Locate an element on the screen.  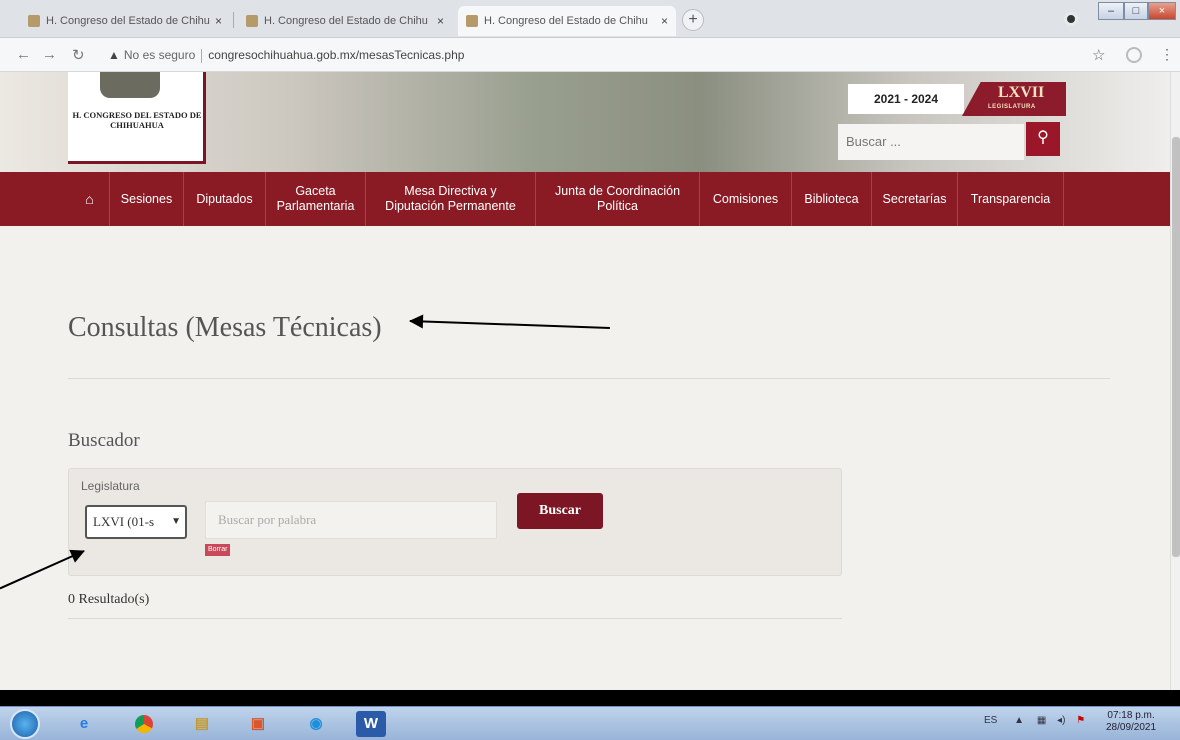
nav-comisiones: Comisiones is located at coordinates (746, 199).